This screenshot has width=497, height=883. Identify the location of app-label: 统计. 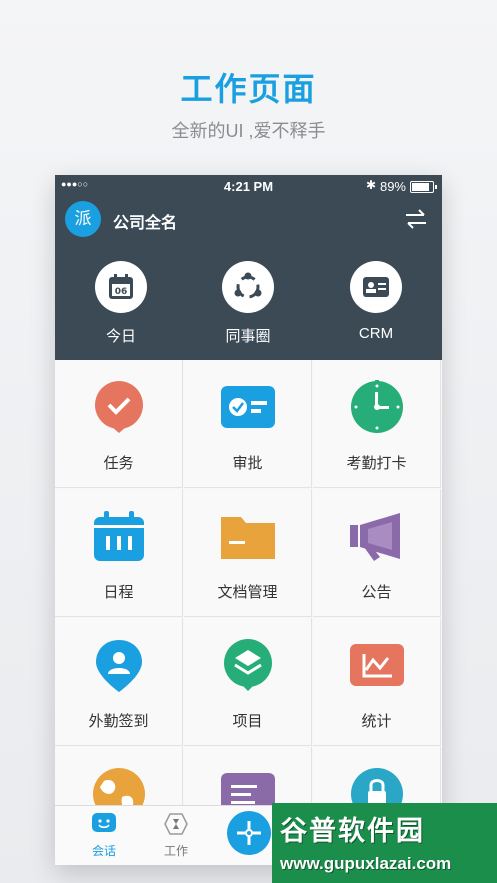
(376, 721).